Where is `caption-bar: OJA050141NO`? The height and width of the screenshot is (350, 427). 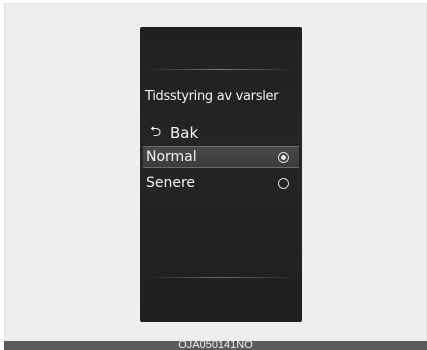 caption-bar: OJA050141NO is located at coordinates (215, 345).